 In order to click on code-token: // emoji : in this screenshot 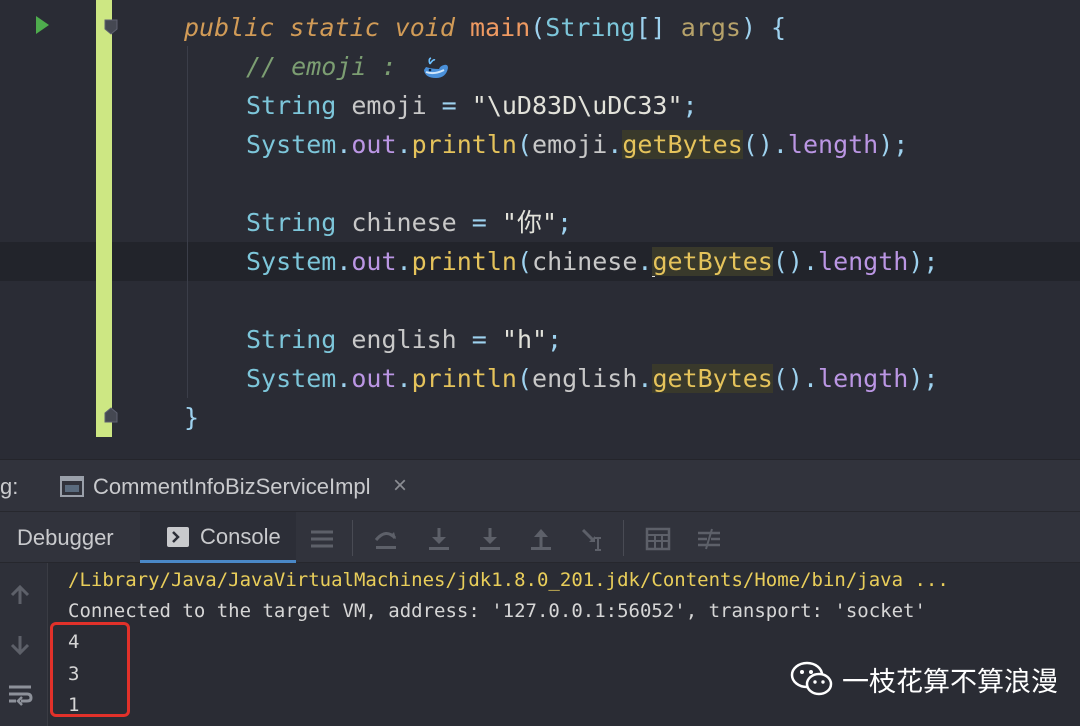, I will do `click(329, 66)`.